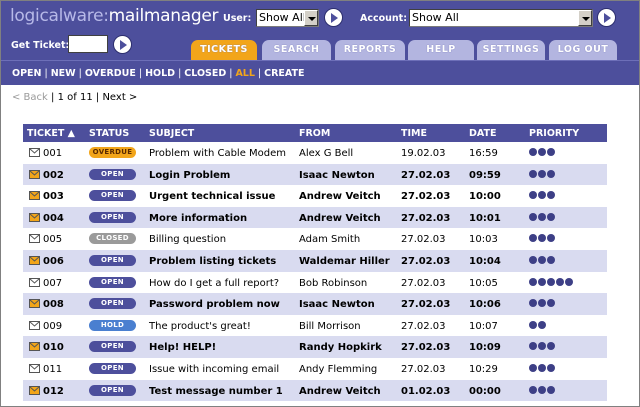 The image size is (640, 407). What do you see at coordinates (205, 73) in the screenshot?
I see `filter-closed-link: CLOSED` at bounding box center [205, 73].